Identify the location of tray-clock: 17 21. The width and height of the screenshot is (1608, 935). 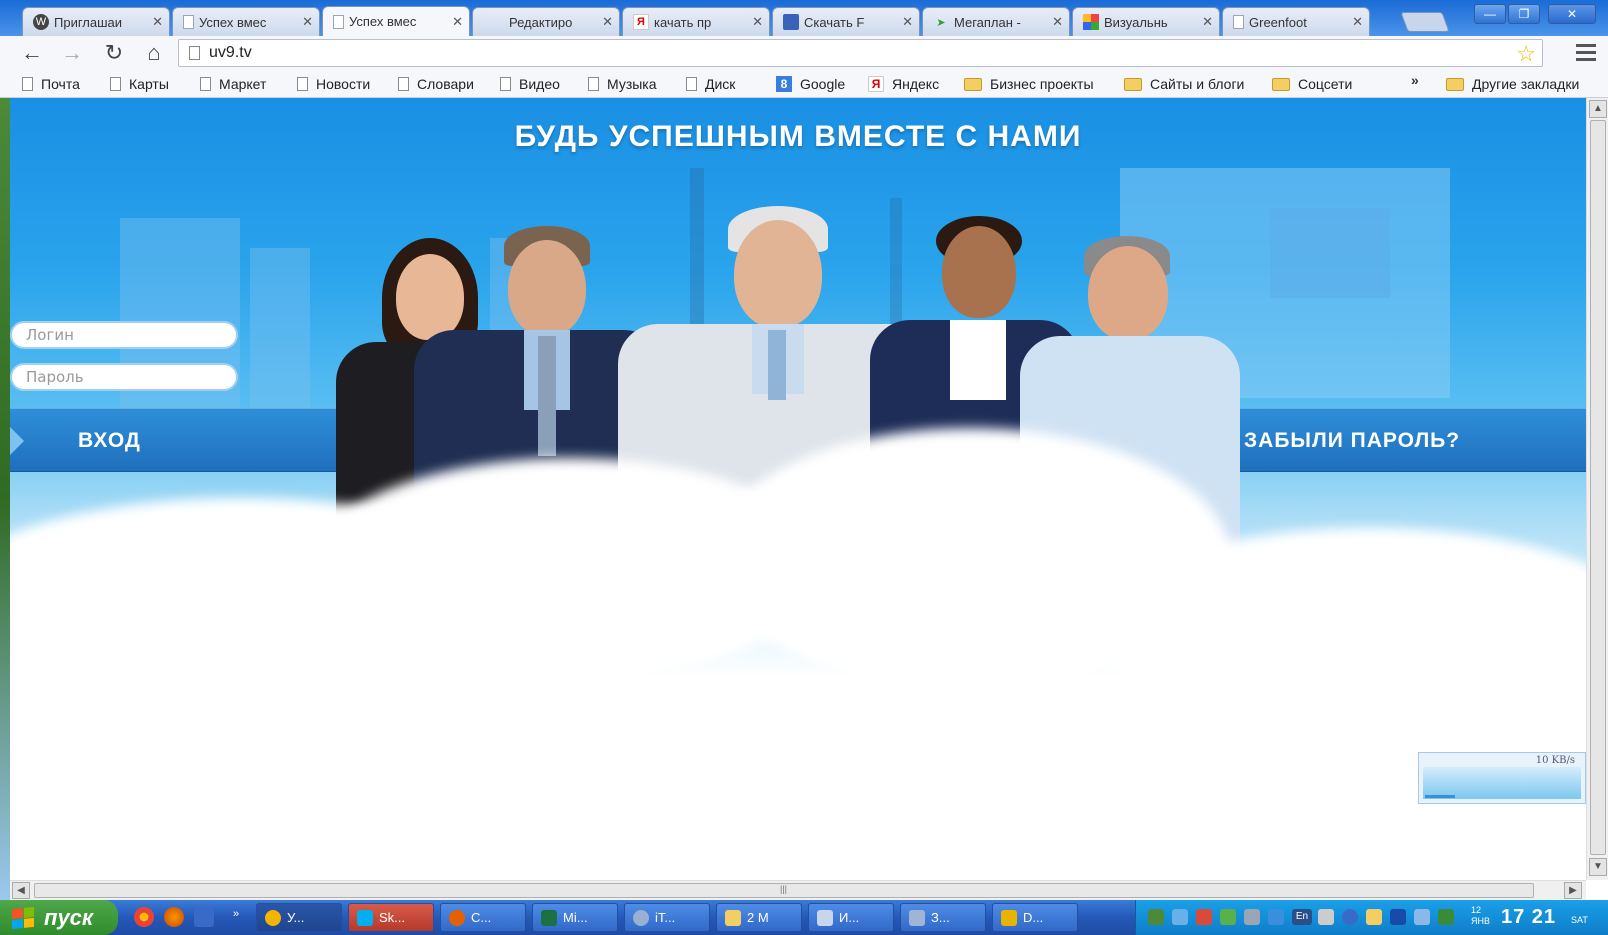
(1528, 917).